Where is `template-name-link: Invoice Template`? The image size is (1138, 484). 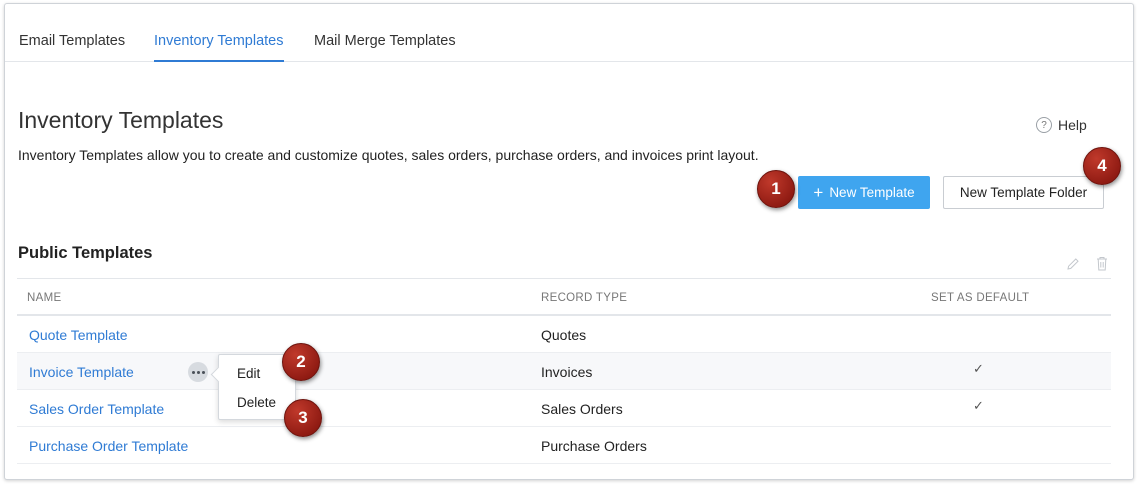
template-name-link: Invoice Template is located at coordinates (81, 372).